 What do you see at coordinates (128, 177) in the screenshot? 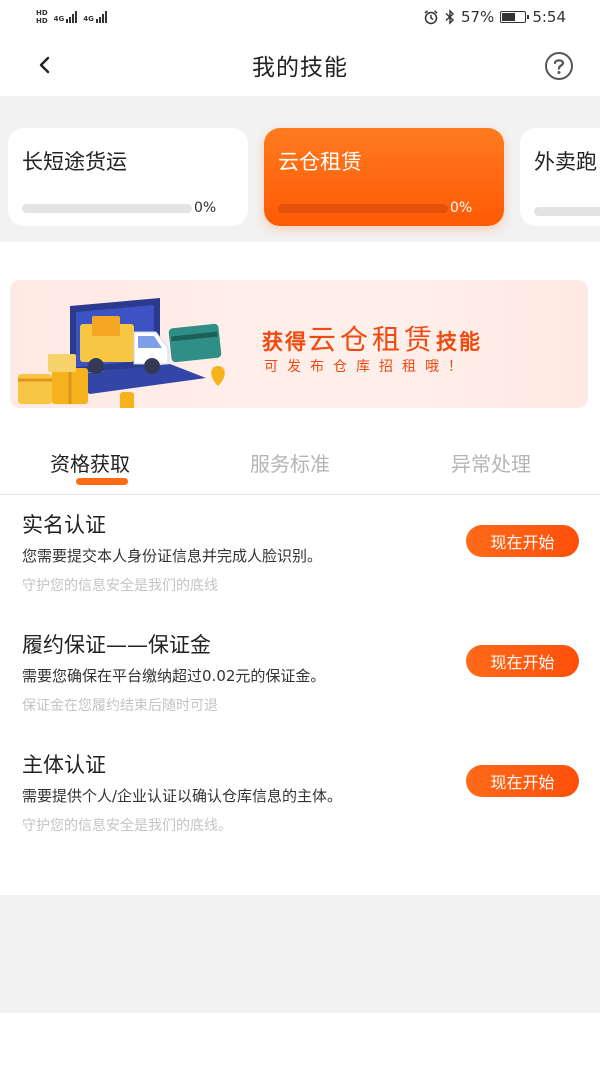
I see `skill-card-freight: 长短途货运 0%` at bounding box center [128, 177].